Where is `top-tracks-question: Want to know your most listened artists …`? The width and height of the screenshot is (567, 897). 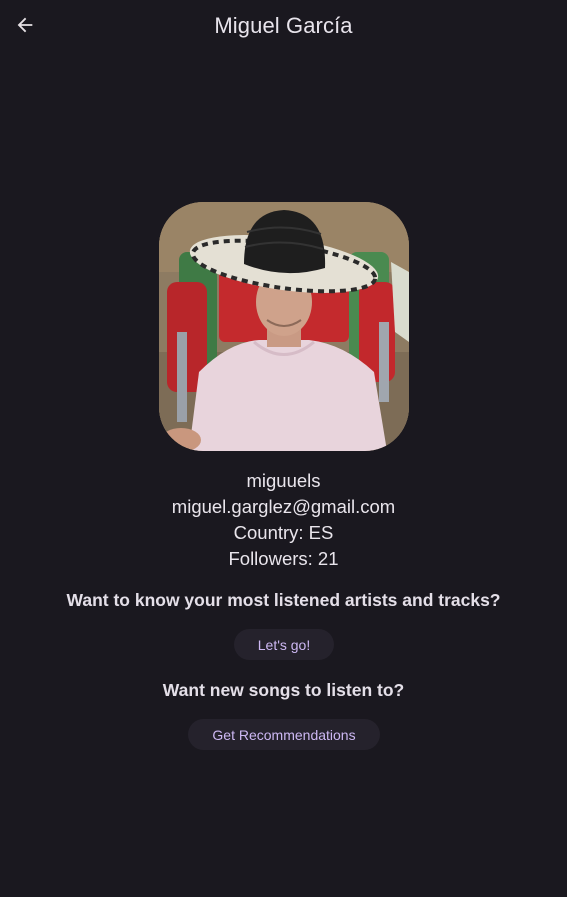 top-tracks-question: Want to know your most listened artists … is located at coordinates (283, 600).